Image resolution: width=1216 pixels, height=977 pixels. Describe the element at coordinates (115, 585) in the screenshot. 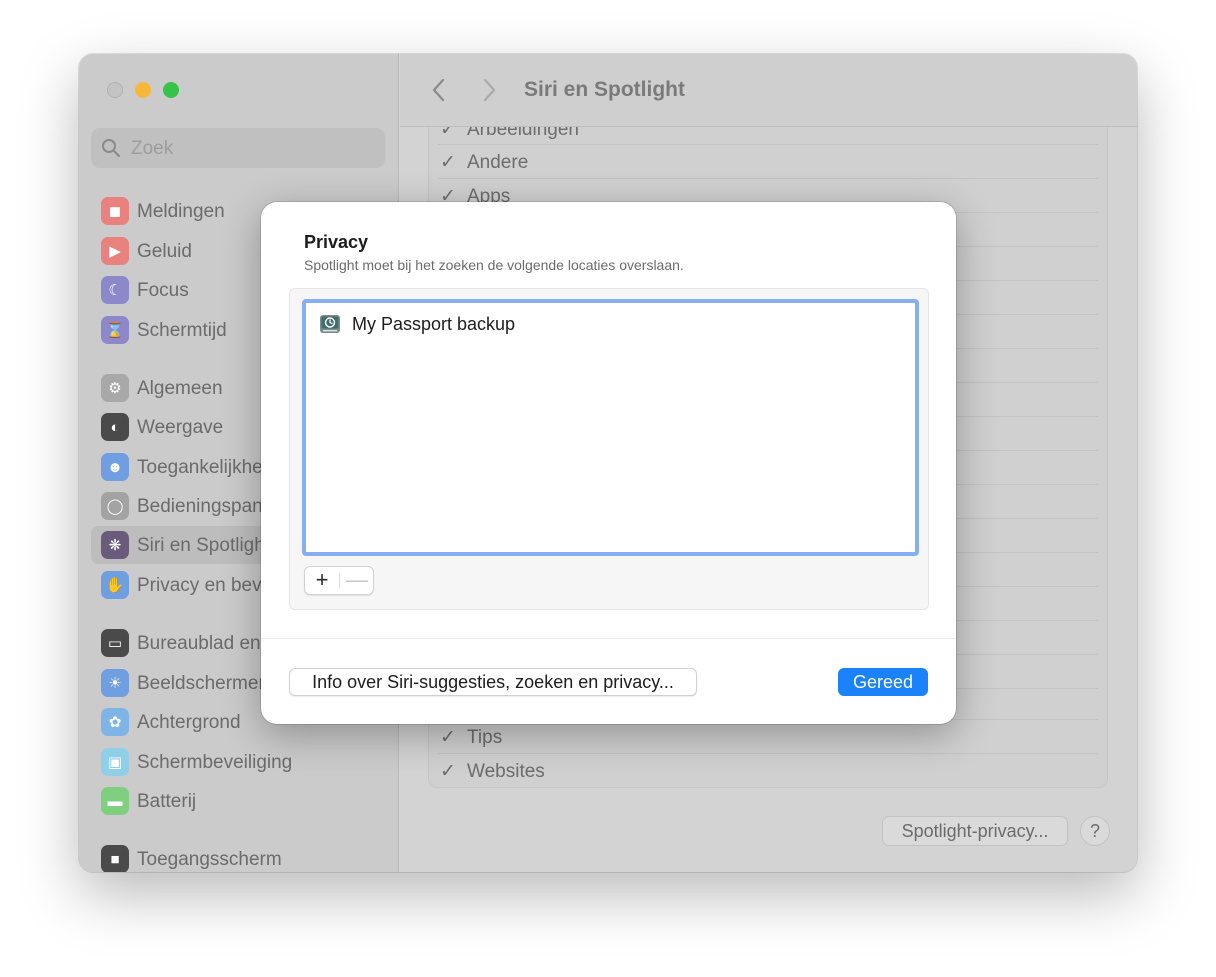

I see `hand-icon: ✋` at that location.